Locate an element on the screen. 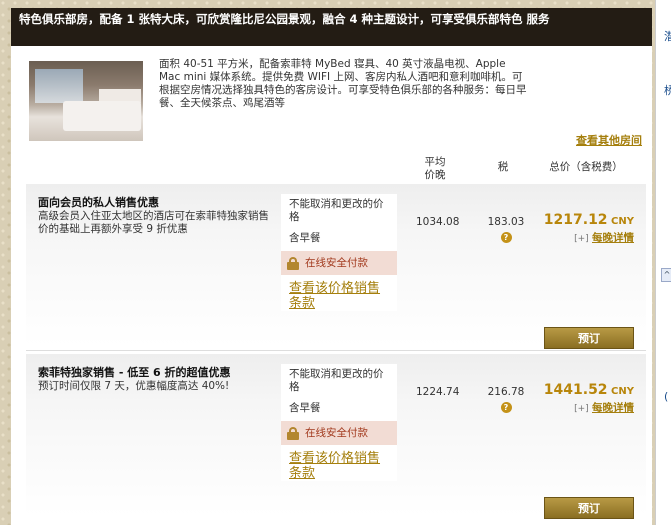 This screenshot has height=525, width=671. tax-amount: 183.03 is located at coordinates (506, 222).